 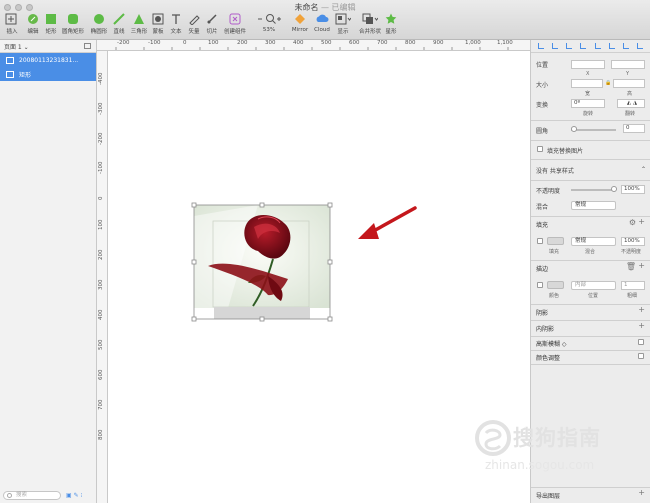 I want to click on y-position-field, so click(x=628, y=64).